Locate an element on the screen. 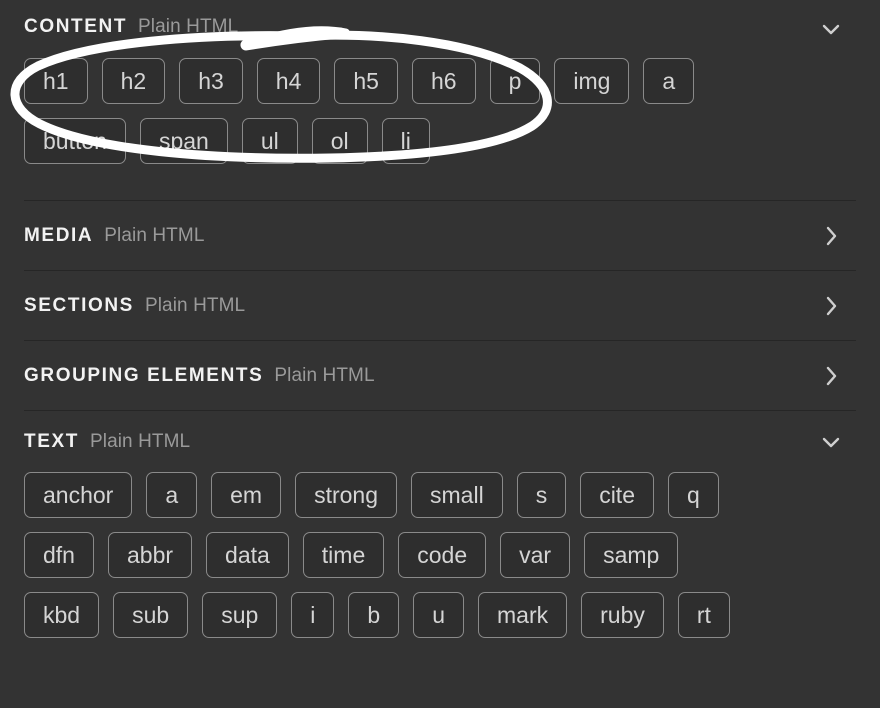 The width and height of the screenshot is (880, 708). section-title: MEDIA is located at coordinates (59, 235).